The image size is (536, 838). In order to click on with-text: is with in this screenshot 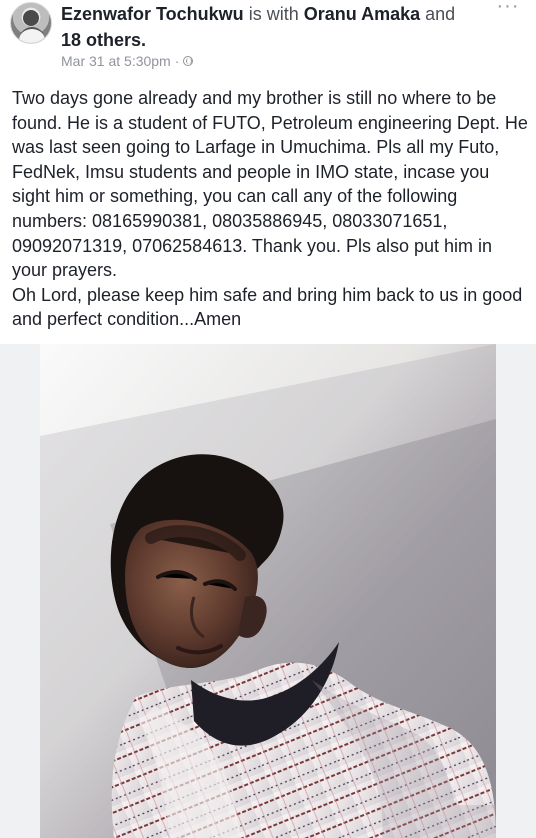, I will do `click(273, 14)`.